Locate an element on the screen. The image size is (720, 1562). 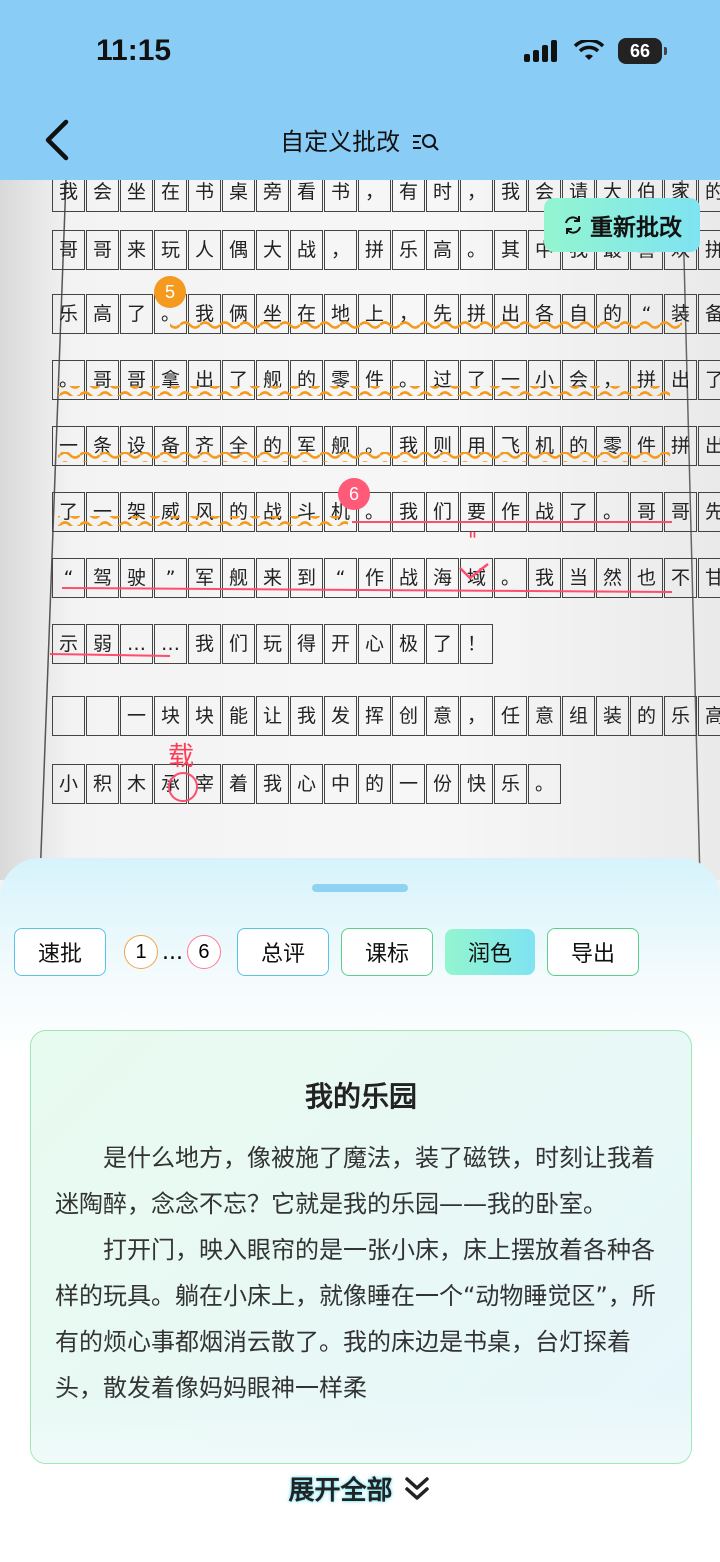
refresh-icon is located at coordinates (573, 225).